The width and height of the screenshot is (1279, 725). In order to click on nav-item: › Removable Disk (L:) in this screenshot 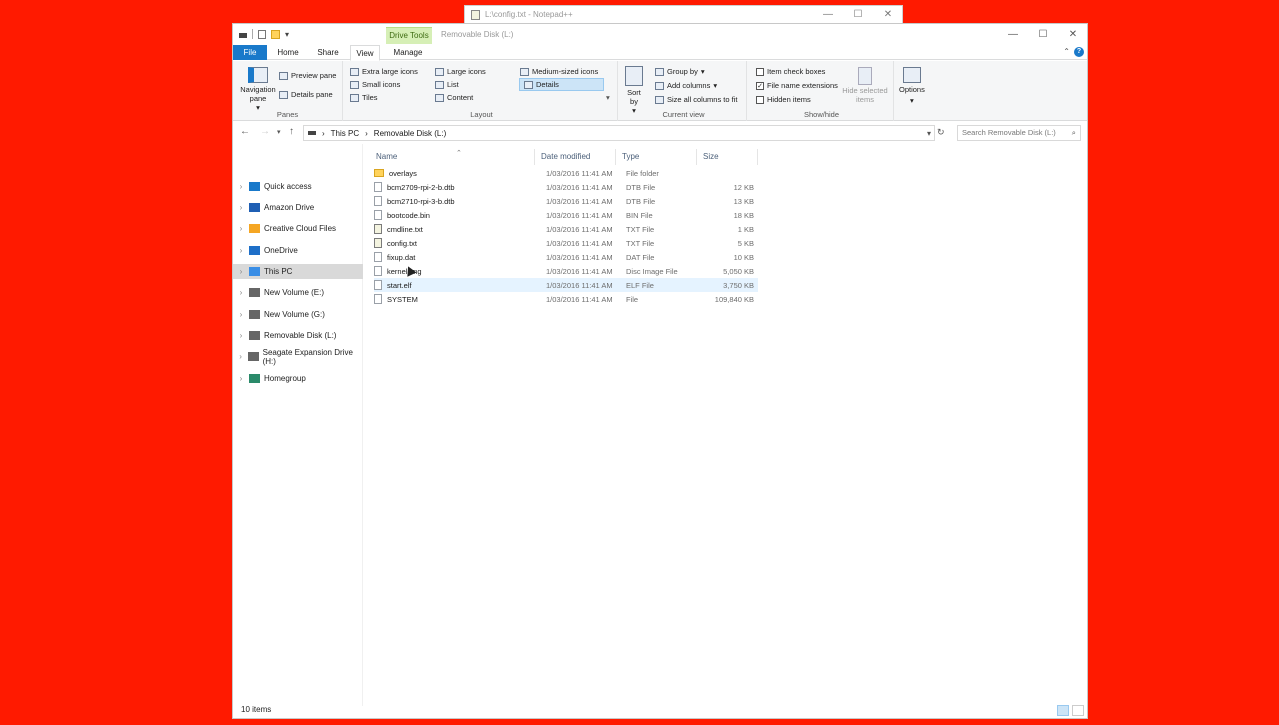, I will do `click(298, 335)`.